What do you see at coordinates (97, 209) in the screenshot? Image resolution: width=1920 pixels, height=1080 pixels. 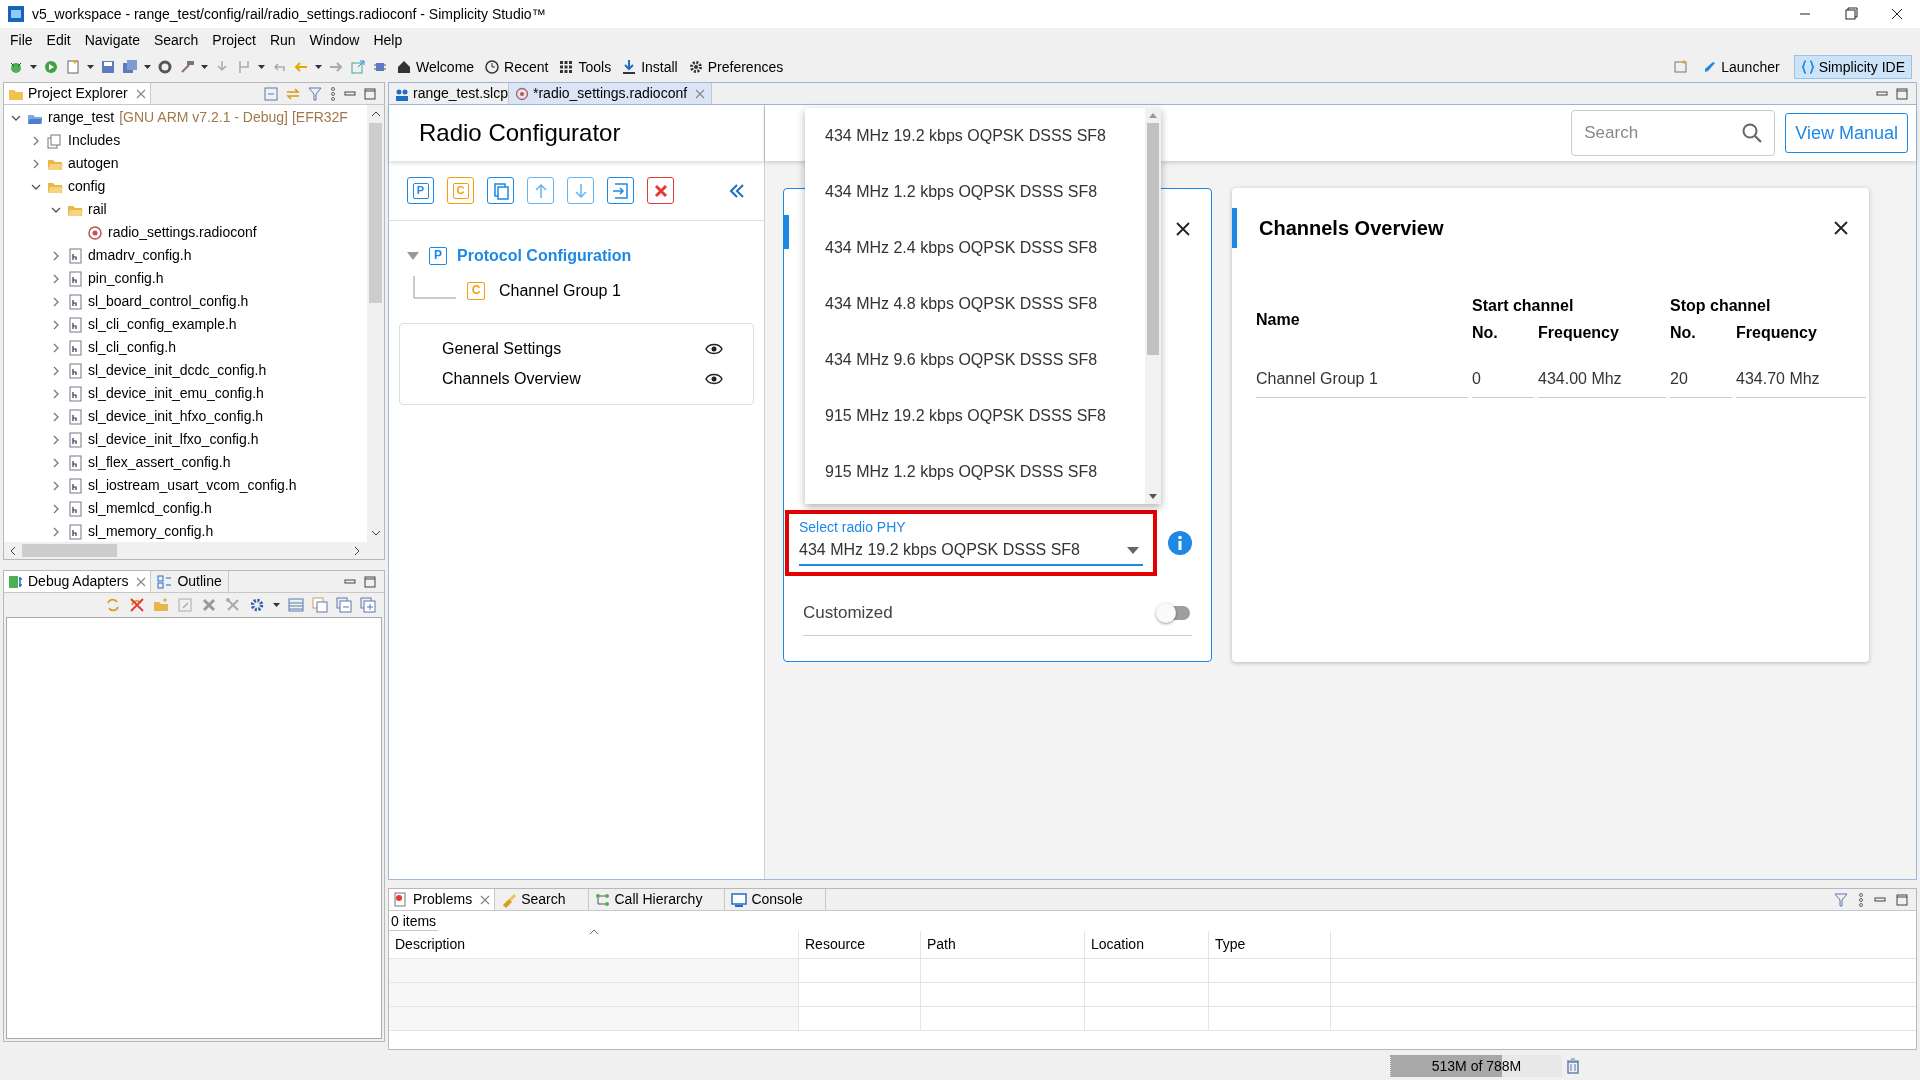 I see `tree-item-label: rail` at bounding box center [97, 209].